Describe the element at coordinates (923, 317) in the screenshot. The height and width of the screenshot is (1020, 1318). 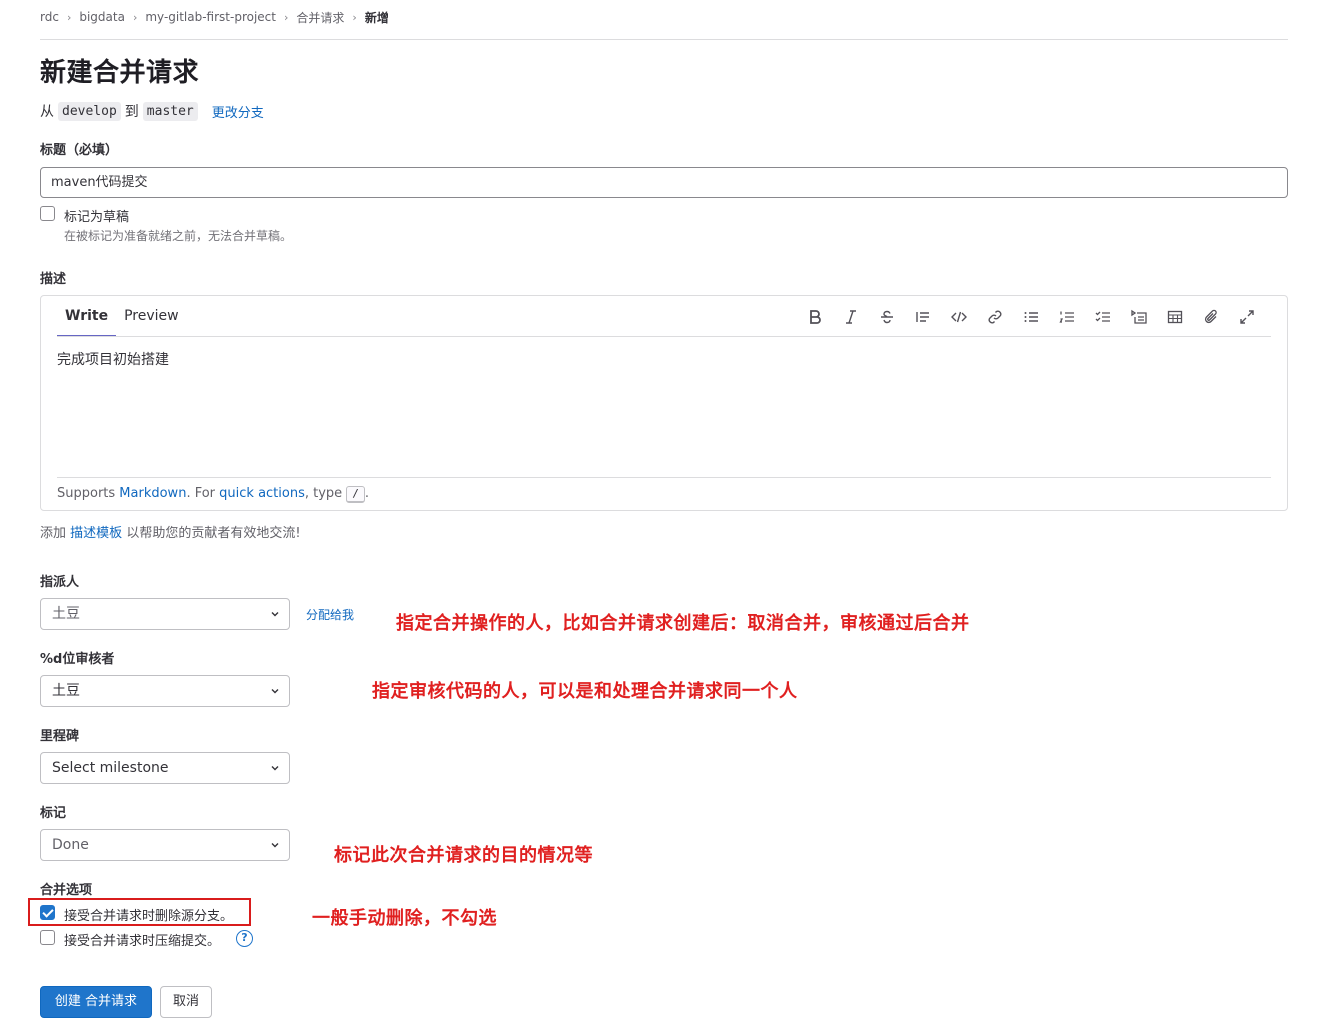
I see `quote-icon` at that location.